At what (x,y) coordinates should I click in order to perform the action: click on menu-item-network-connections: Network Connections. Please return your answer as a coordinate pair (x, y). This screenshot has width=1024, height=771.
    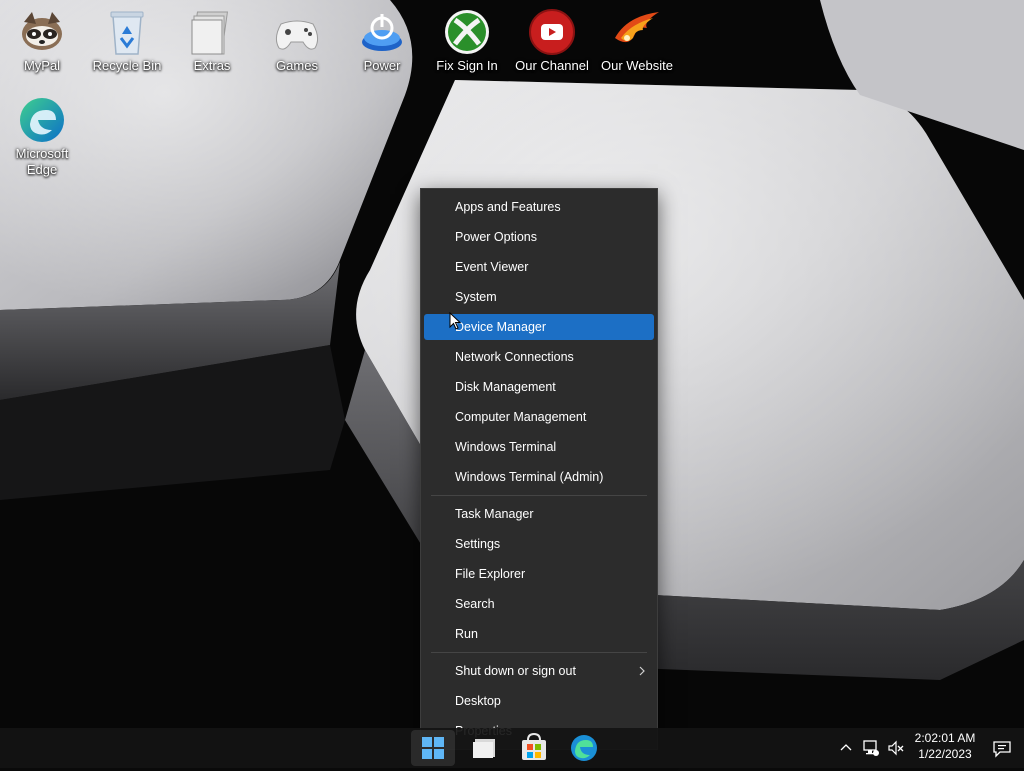
    Looking at the image, I should click on (539, 357).